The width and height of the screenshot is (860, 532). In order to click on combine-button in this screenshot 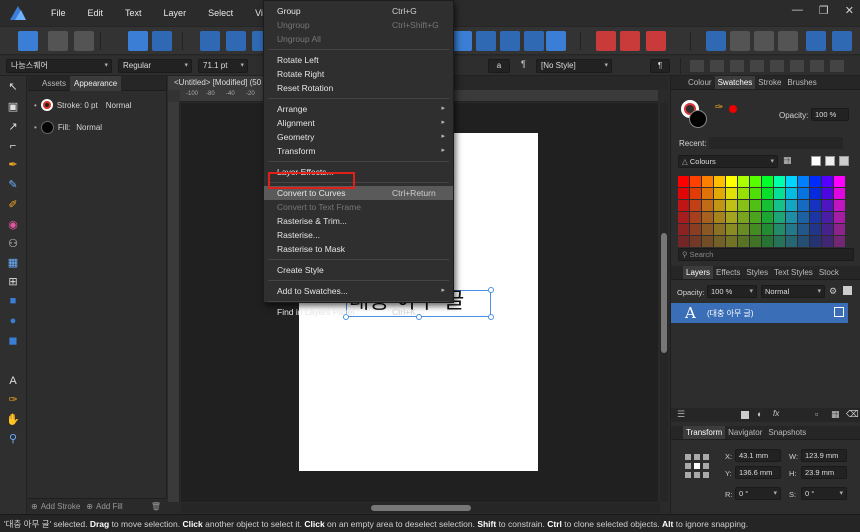, I will do `click(842, 41)`.